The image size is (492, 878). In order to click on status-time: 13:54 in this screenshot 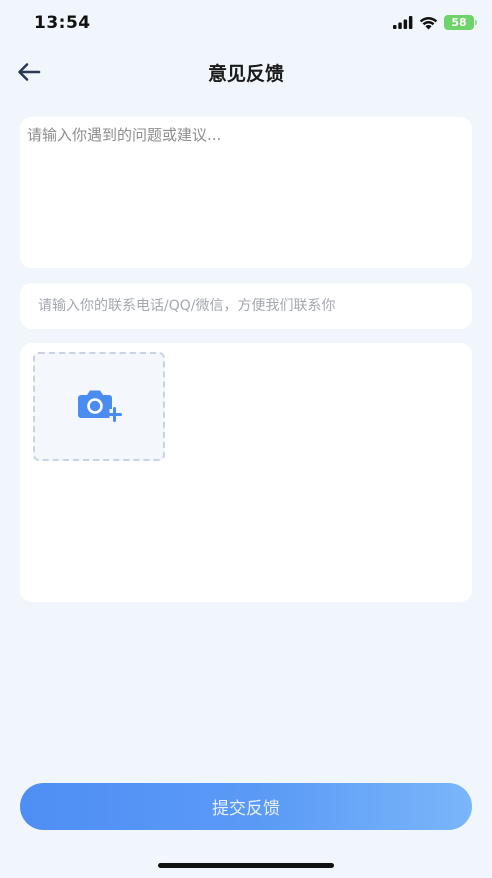, I will do `click(62, 23)`.